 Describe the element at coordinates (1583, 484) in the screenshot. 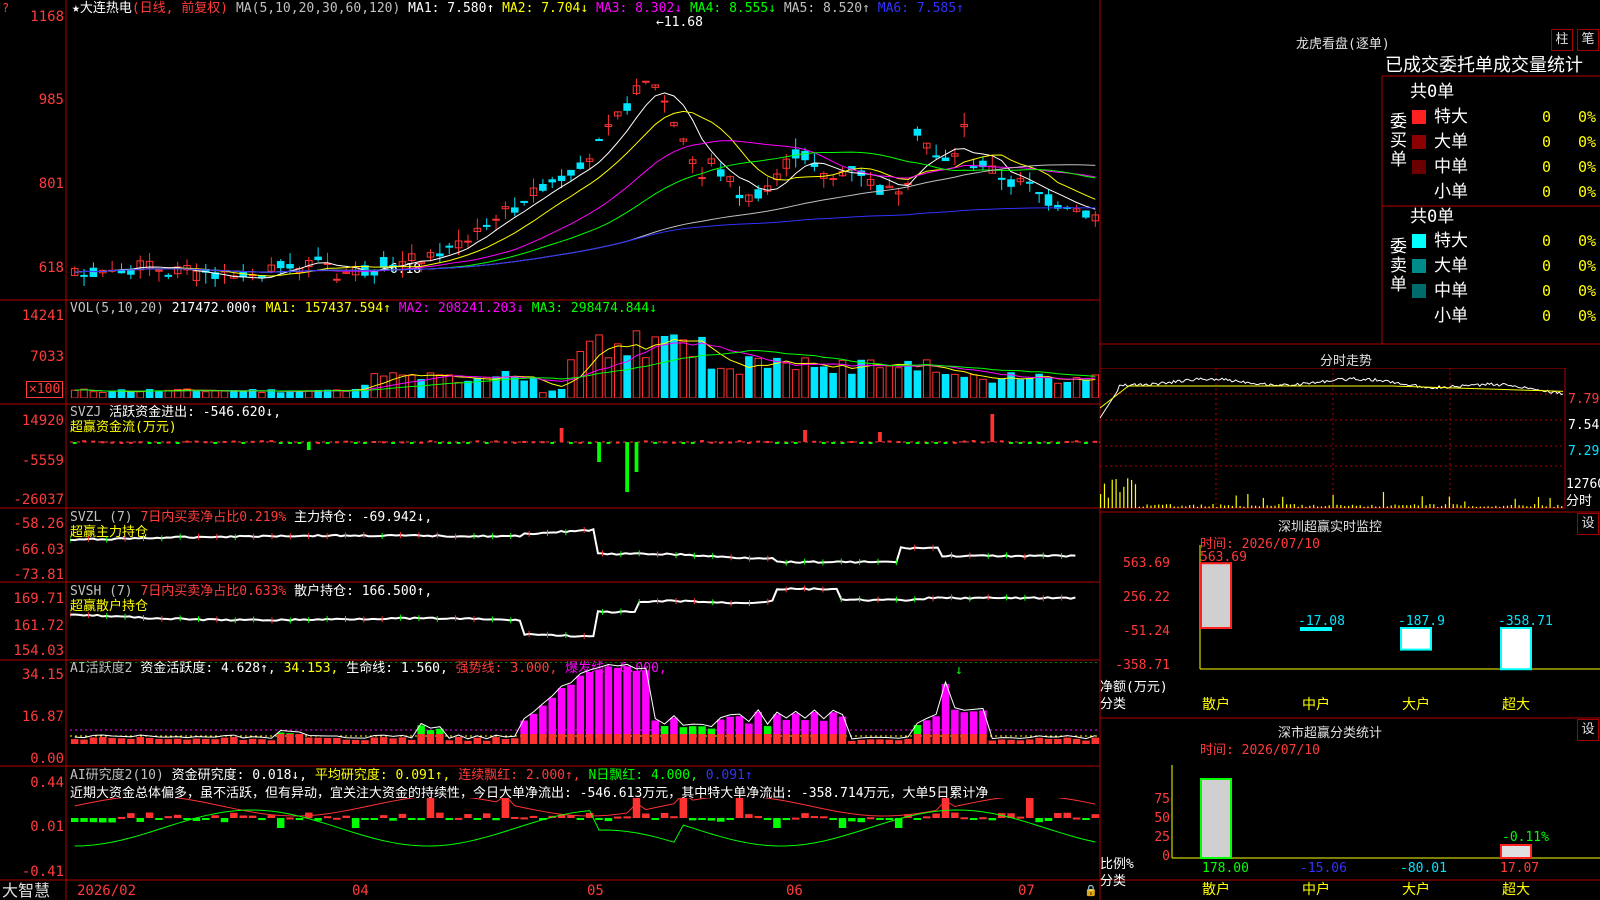

I see `intraday-vol-tick: 12760` at that location.